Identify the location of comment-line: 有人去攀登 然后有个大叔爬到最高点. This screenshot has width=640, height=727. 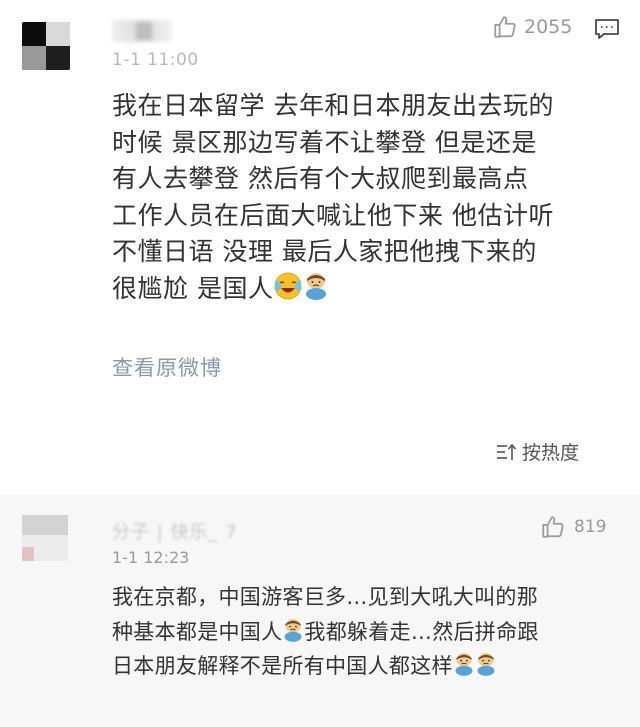
(320, 178).